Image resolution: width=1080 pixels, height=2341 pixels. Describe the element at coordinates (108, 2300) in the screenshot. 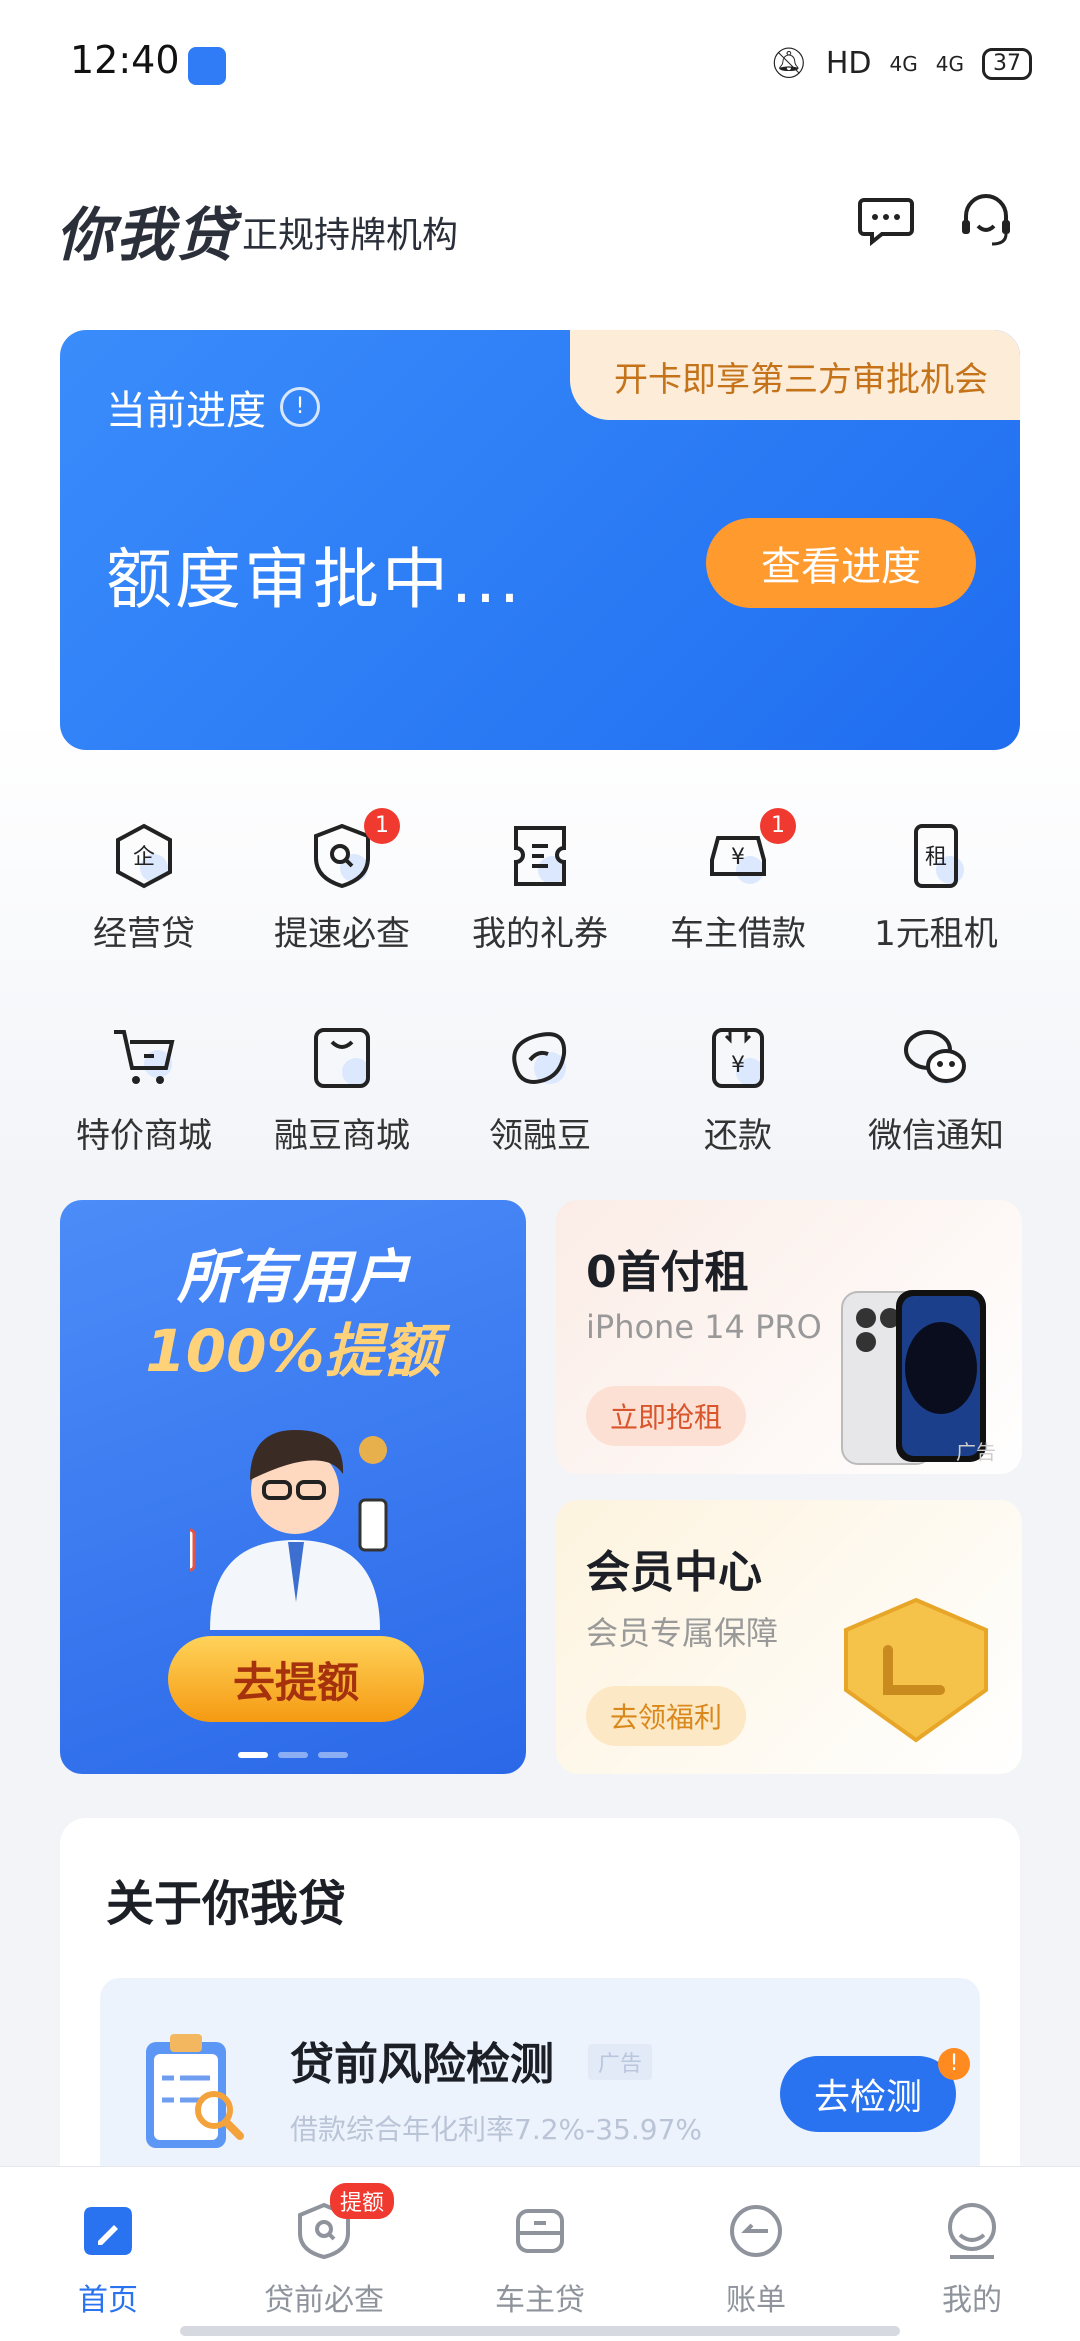

I see `nav-label: 首页` at that location.